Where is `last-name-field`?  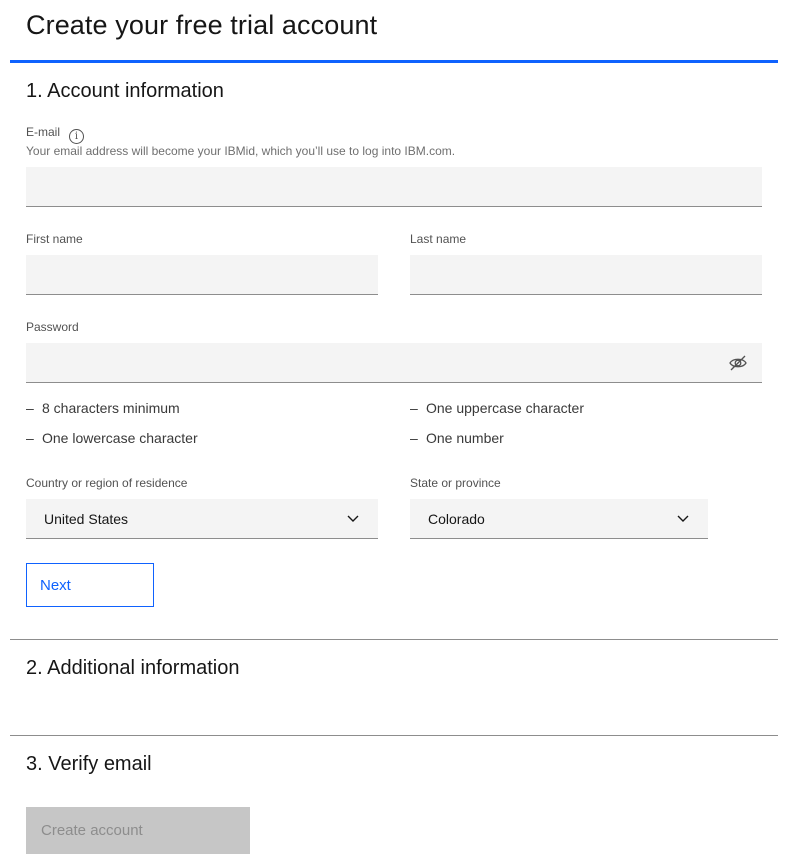 last-name-field is located at coordinates (586, 275).